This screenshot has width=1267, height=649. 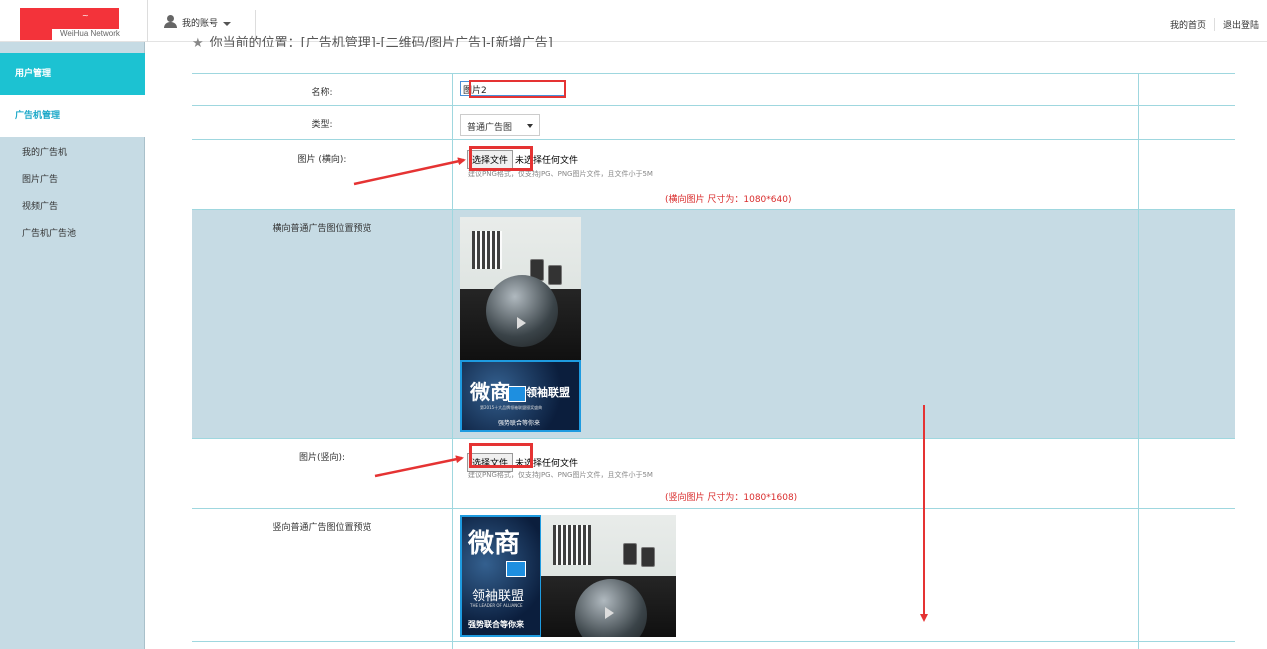 I want to click on type-select: 普通广告图, so click(x=500, y=125).